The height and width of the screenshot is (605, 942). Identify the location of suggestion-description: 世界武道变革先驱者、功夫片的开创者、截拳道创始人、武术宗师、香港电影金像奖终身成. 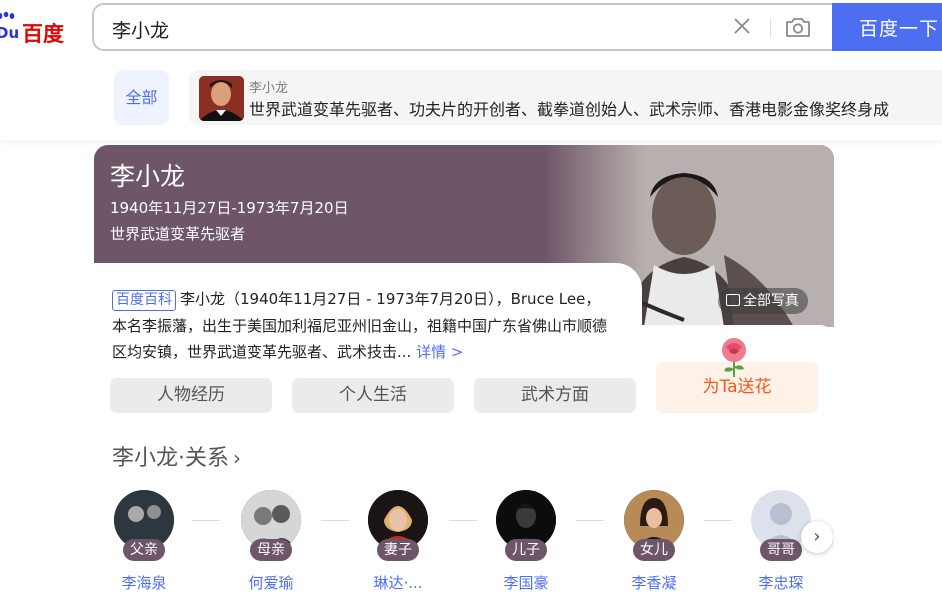
(569, 109).